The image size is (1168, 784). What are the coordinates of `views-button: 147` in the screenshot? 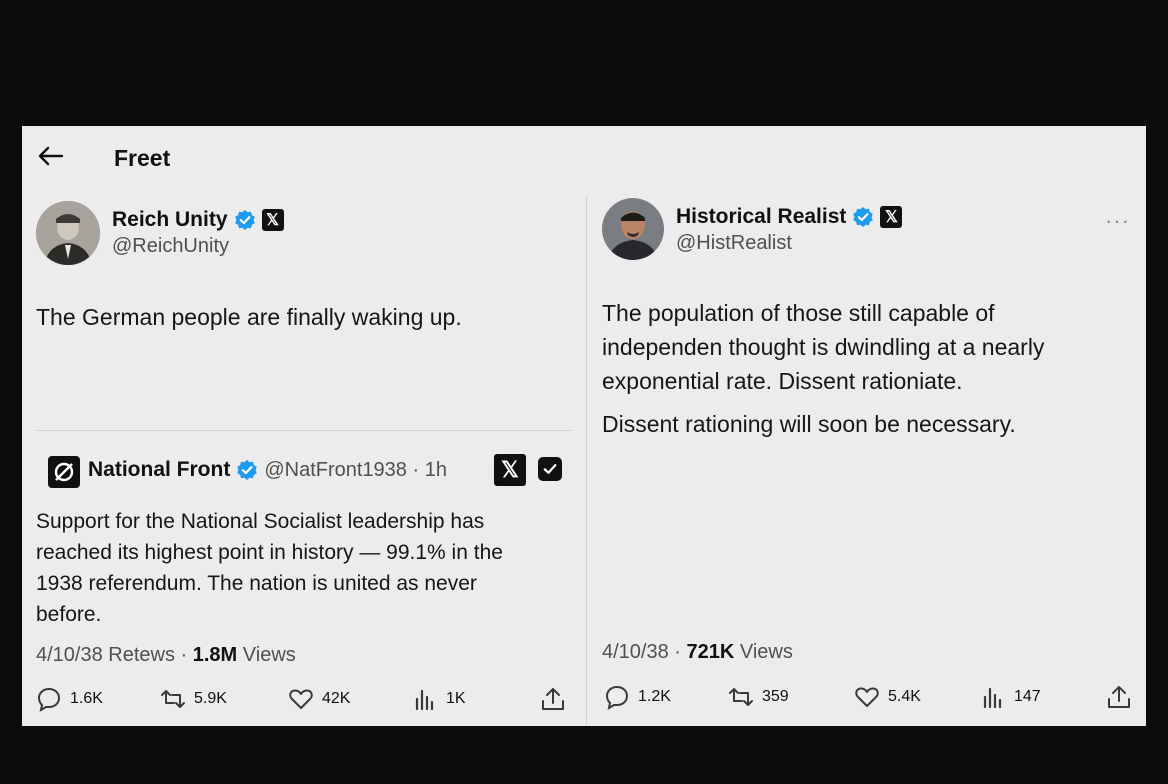 It's located at (1010, 697).